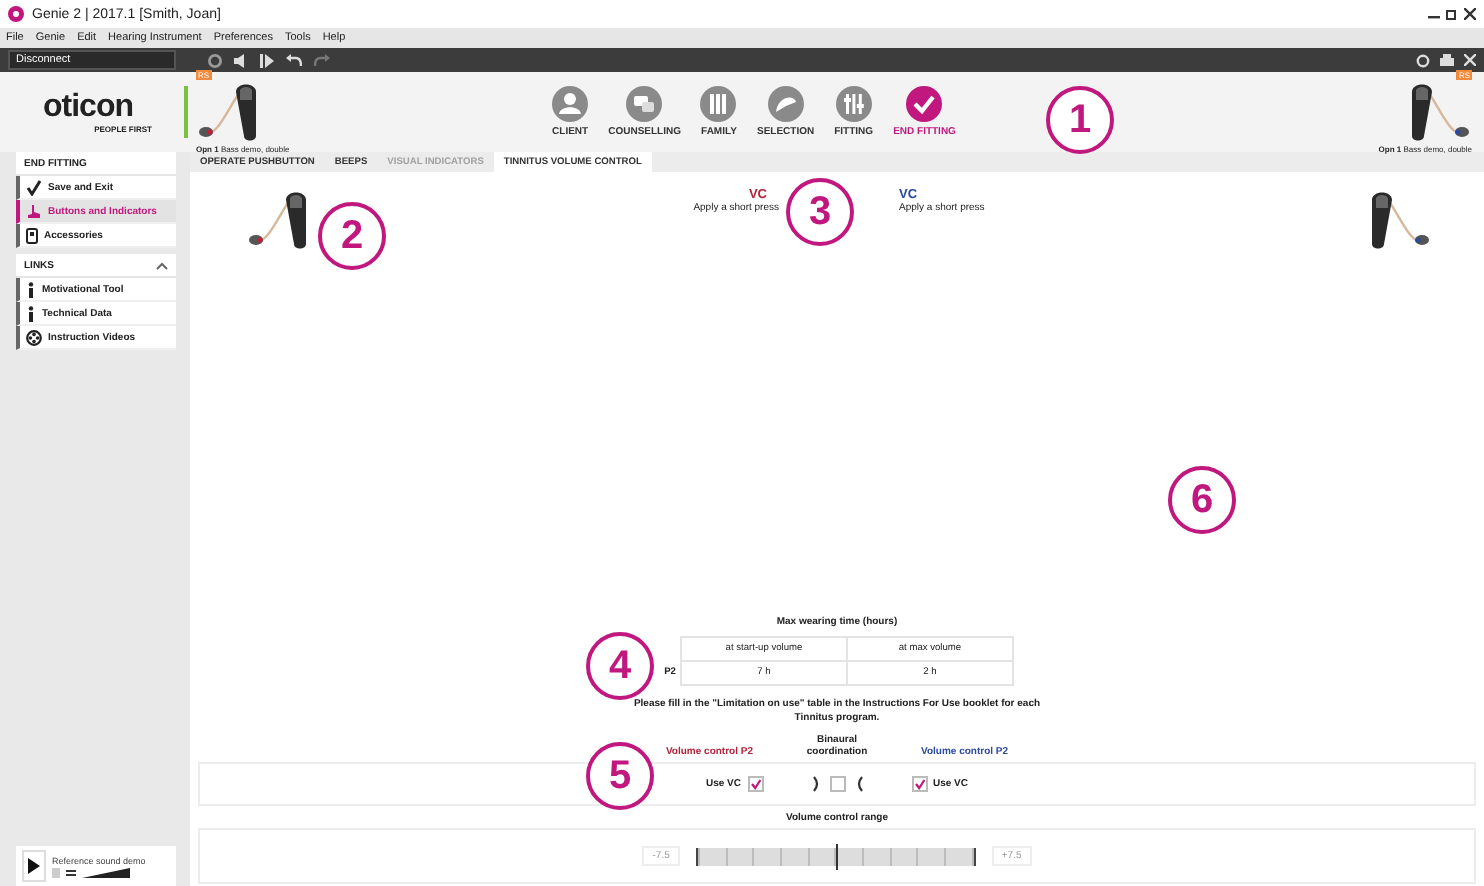  Describe the element at coordinates (570, 104) in the screenshot. I see `person-icon` at that location.